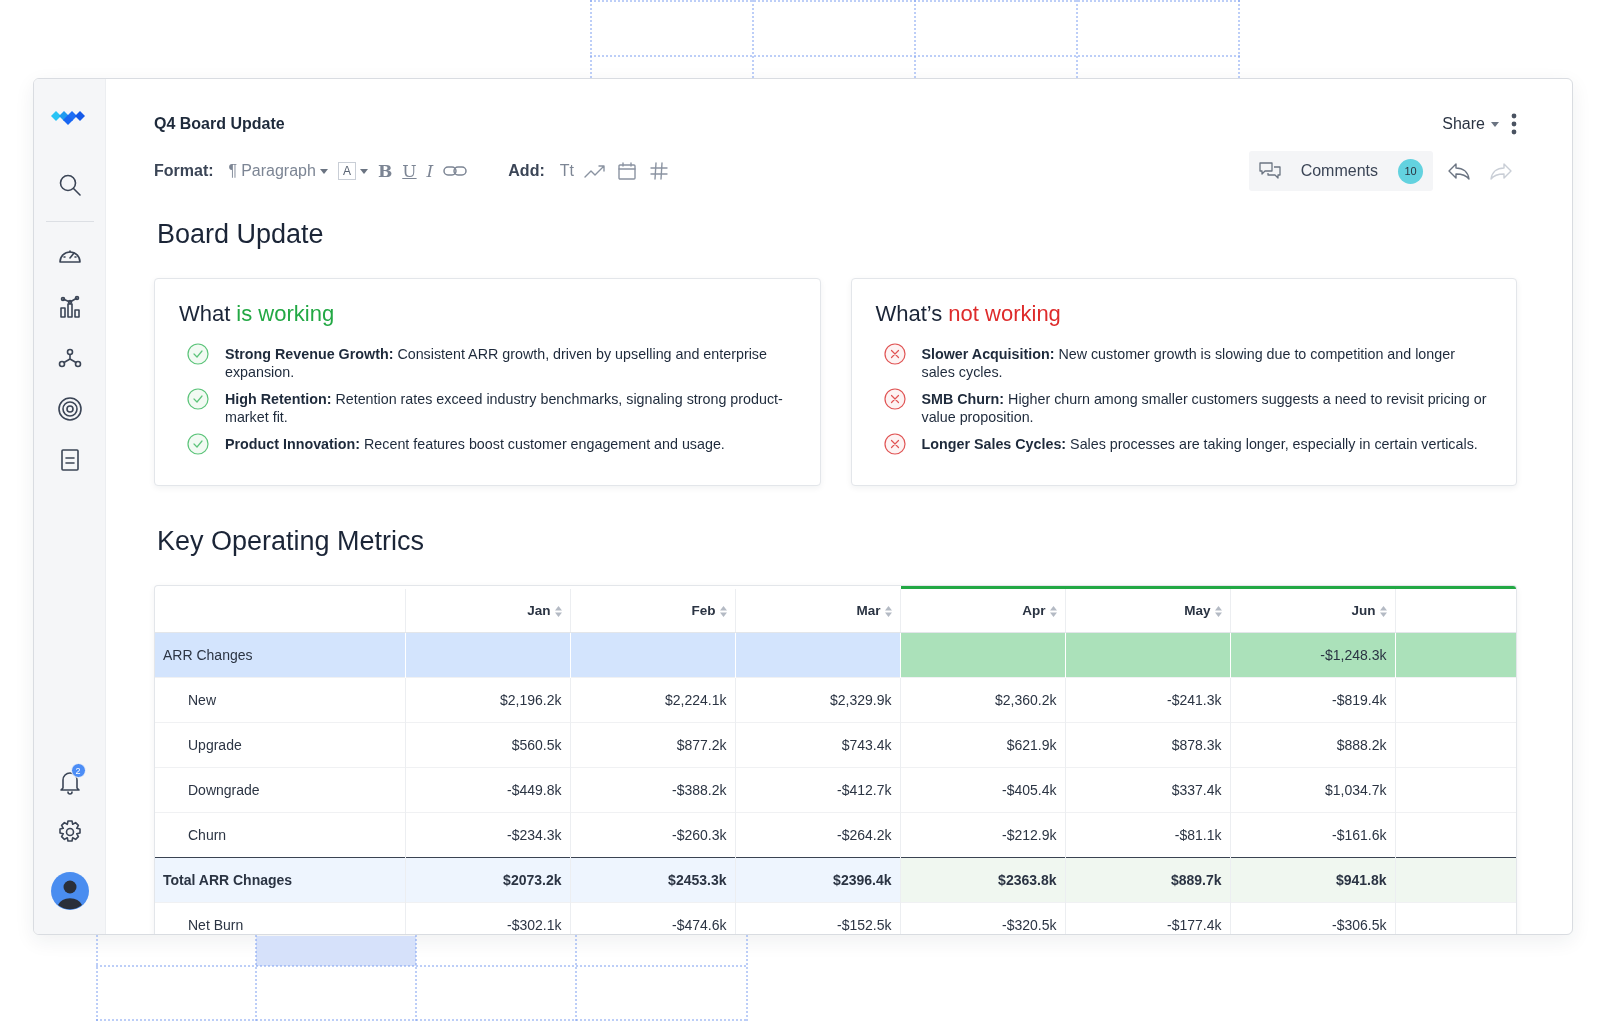 The height and width of the screenshot is (1025, 1606). What do you see at coordinates (487, 610) in the screenshot?
I see `column-header: Jan` at bounding box center [487, 610].